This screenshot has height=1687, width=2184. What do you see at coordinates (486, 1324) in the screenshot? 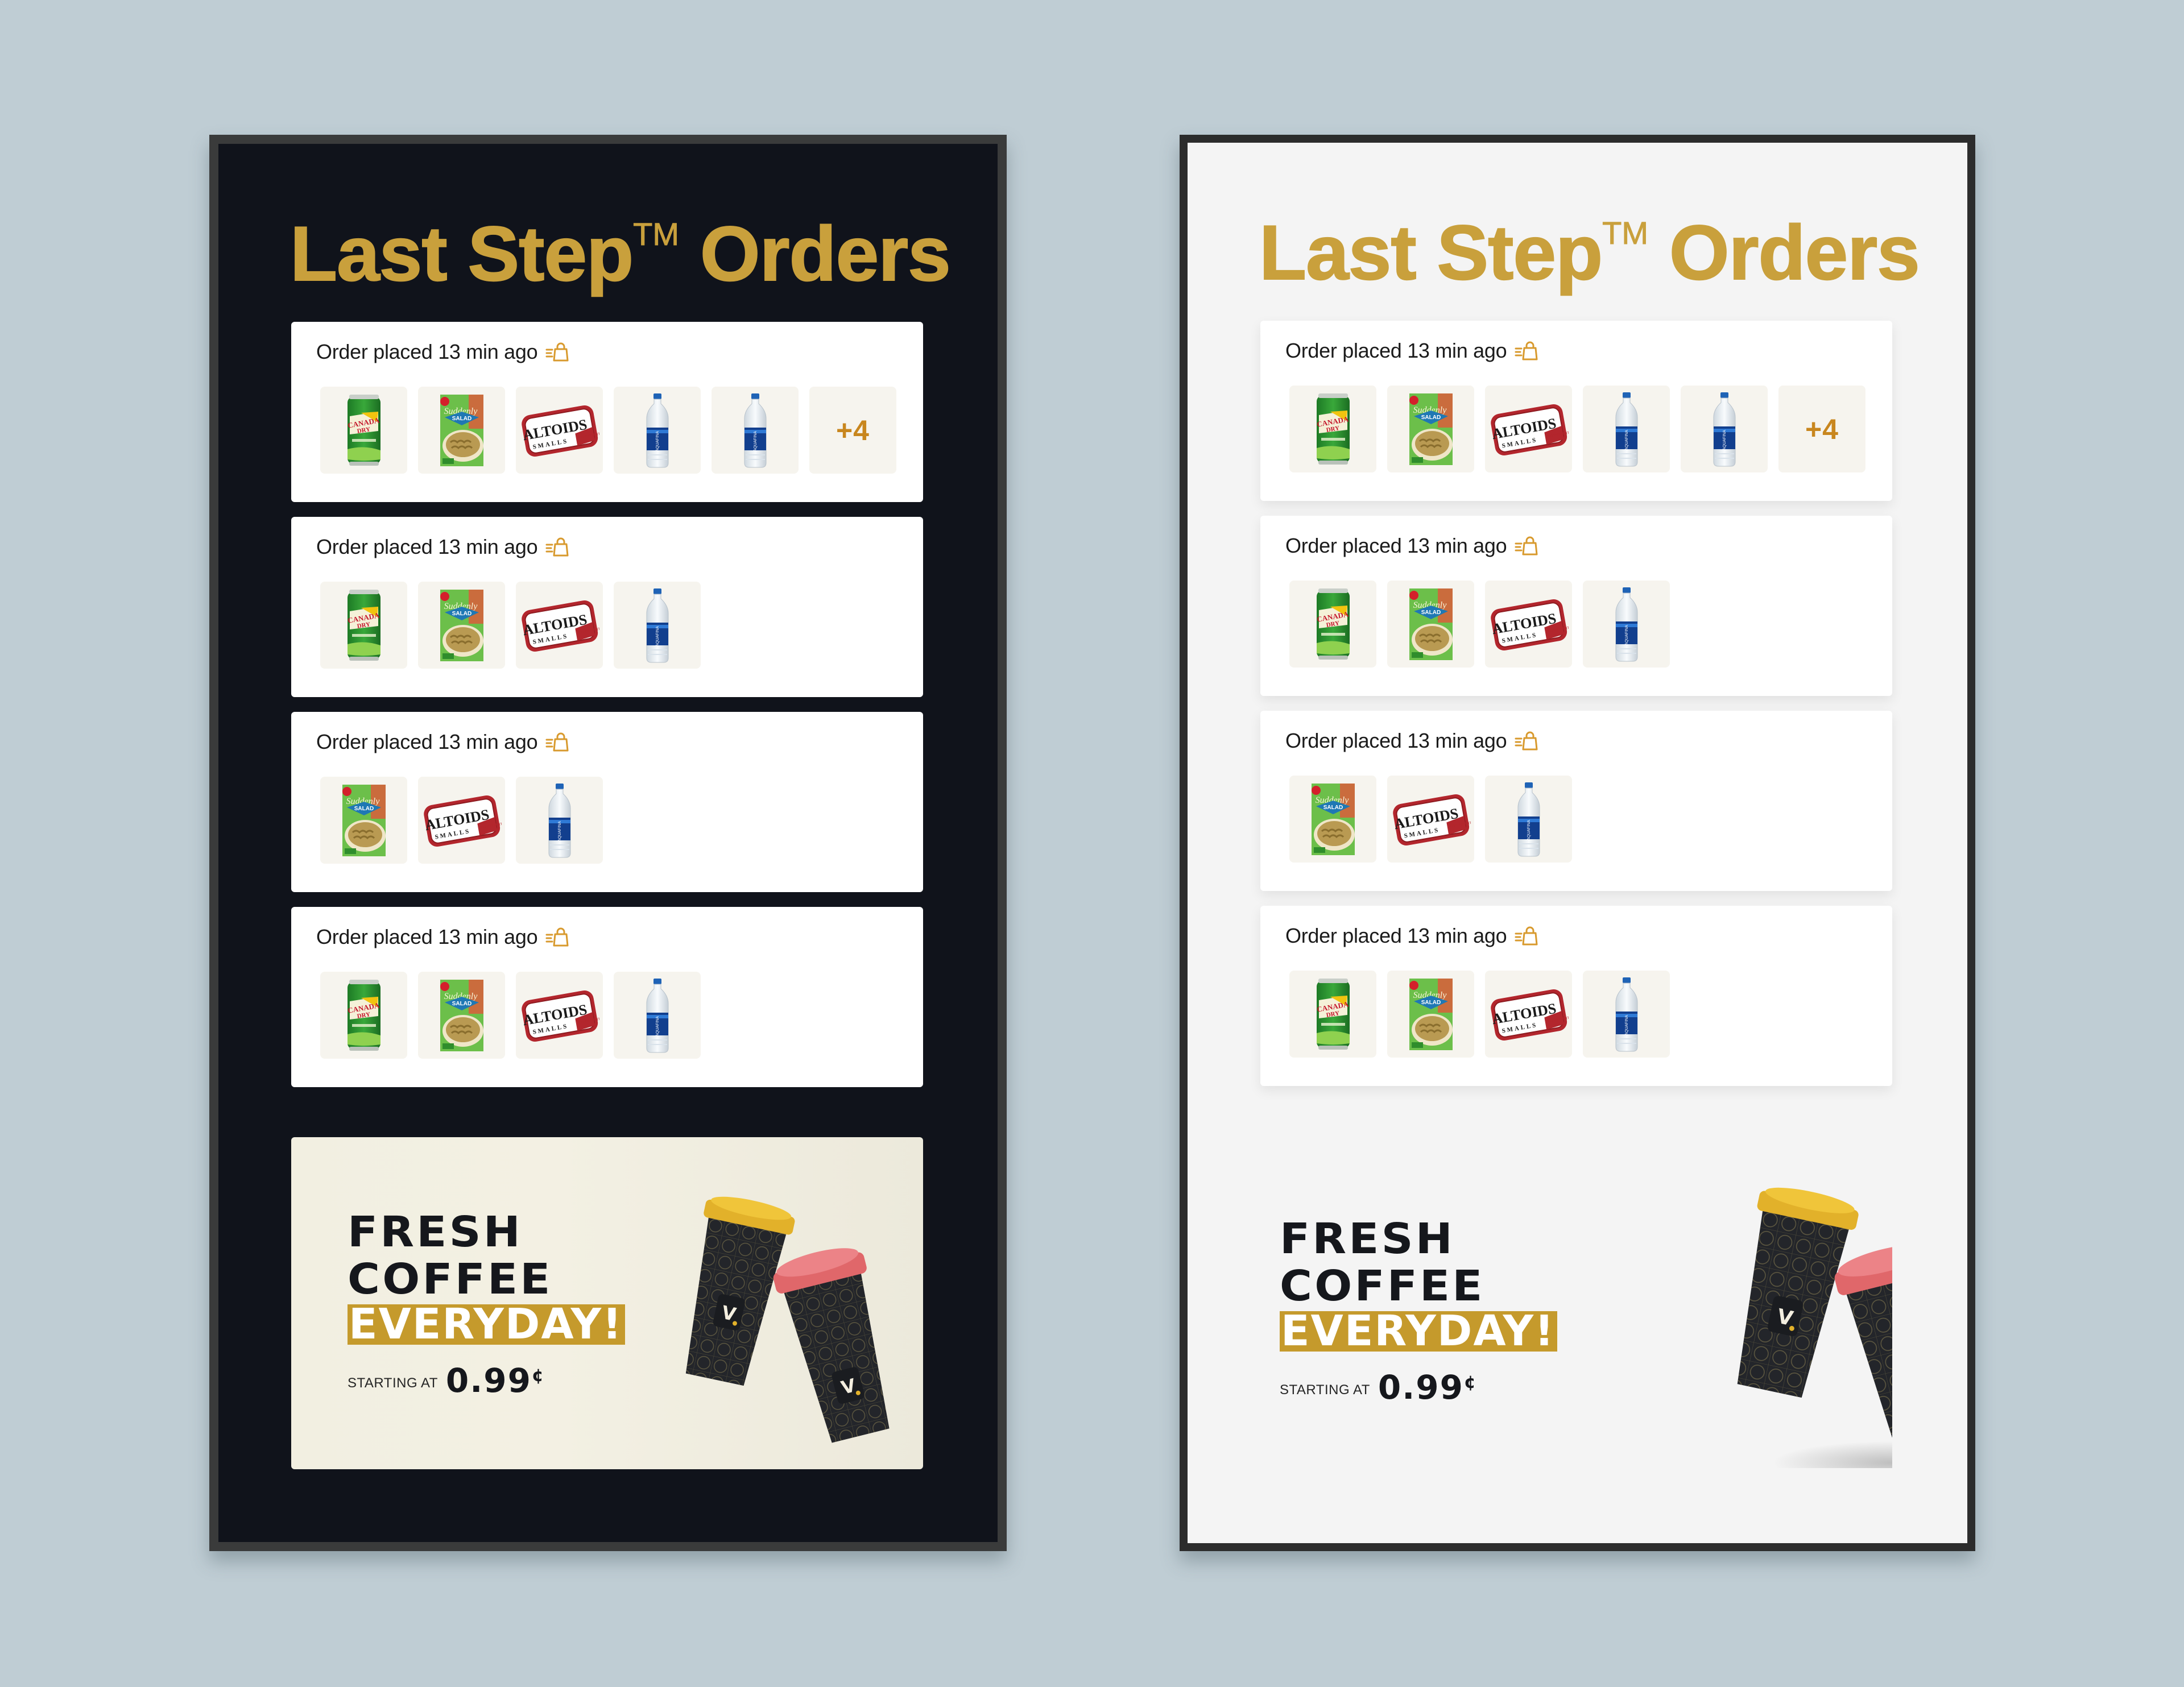
I see `promo-highlight: EVERYDAY!` at bounding box center [486, 1324].